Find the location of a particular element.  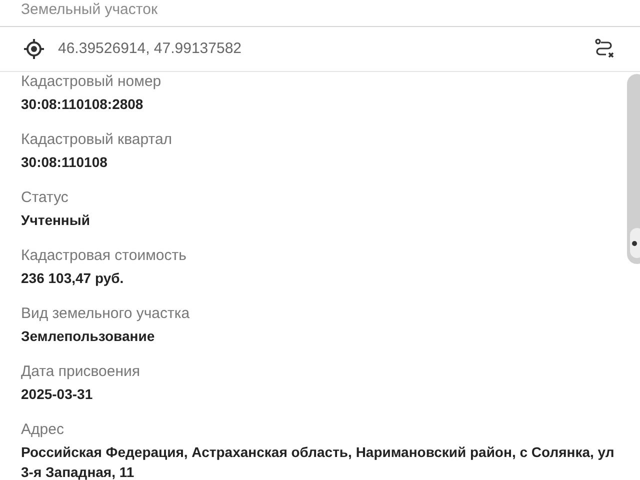

field-value: 30:08:110108:2808 is located at coordinates (82, 104).